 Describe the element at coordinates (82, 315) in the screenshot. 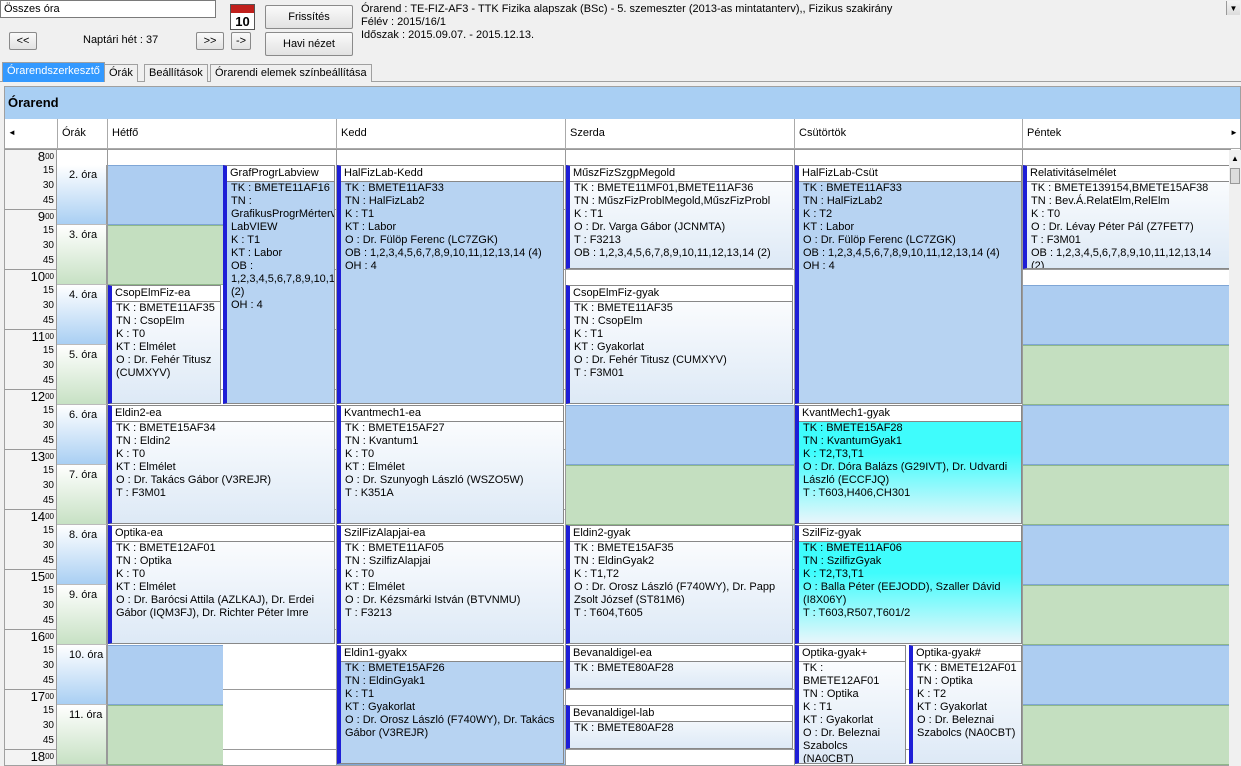

I see `period-cell: 4. óra` at that location.